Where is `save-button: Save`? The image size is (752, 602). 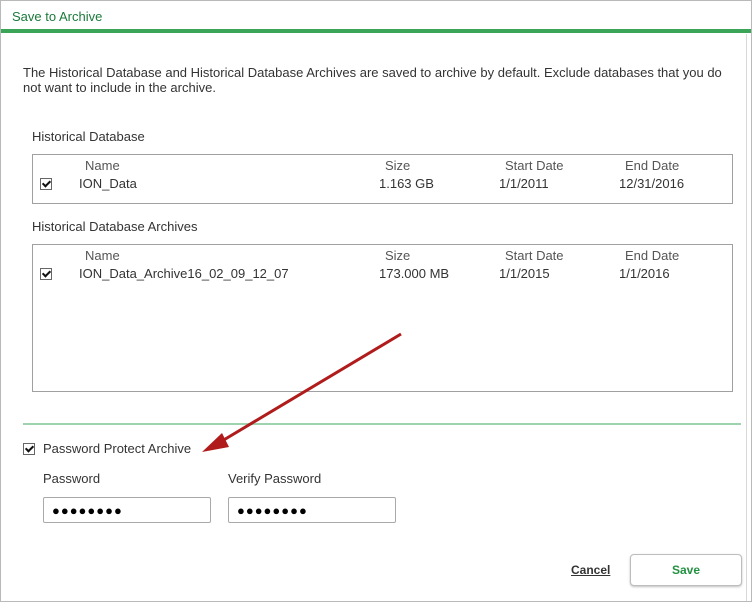 save-button: Save is located at coordinates (686, 570).